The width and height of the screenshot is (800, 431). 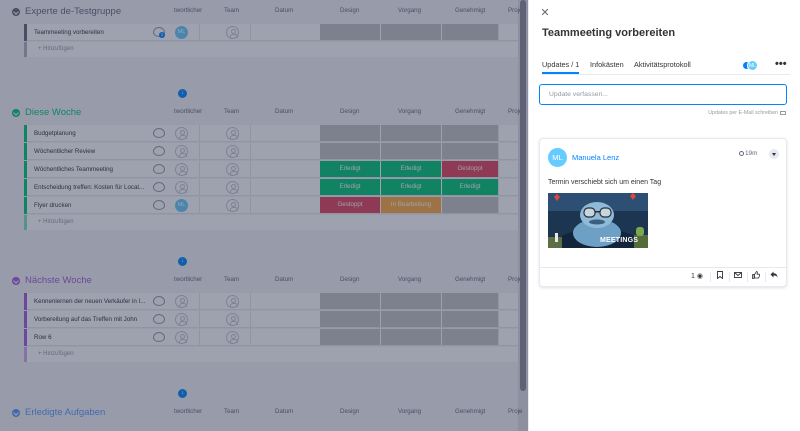 What do you see at coordinates (271, 205) in the screenshot?
I see `table-row: Flyer drucken ML Gestoppt In Bearbeitung` at bounding box center [271, 205].